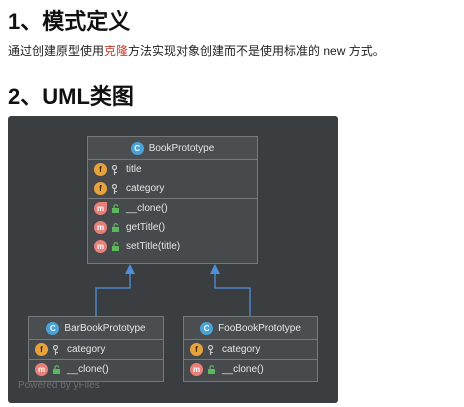 Image resolution: width=464 pixels, height=407 pixels. What do you see at coordinates (215, 269) in the screenshot?
I see `foo-inheritance-arrowhead` at bounding box center [215, 269].